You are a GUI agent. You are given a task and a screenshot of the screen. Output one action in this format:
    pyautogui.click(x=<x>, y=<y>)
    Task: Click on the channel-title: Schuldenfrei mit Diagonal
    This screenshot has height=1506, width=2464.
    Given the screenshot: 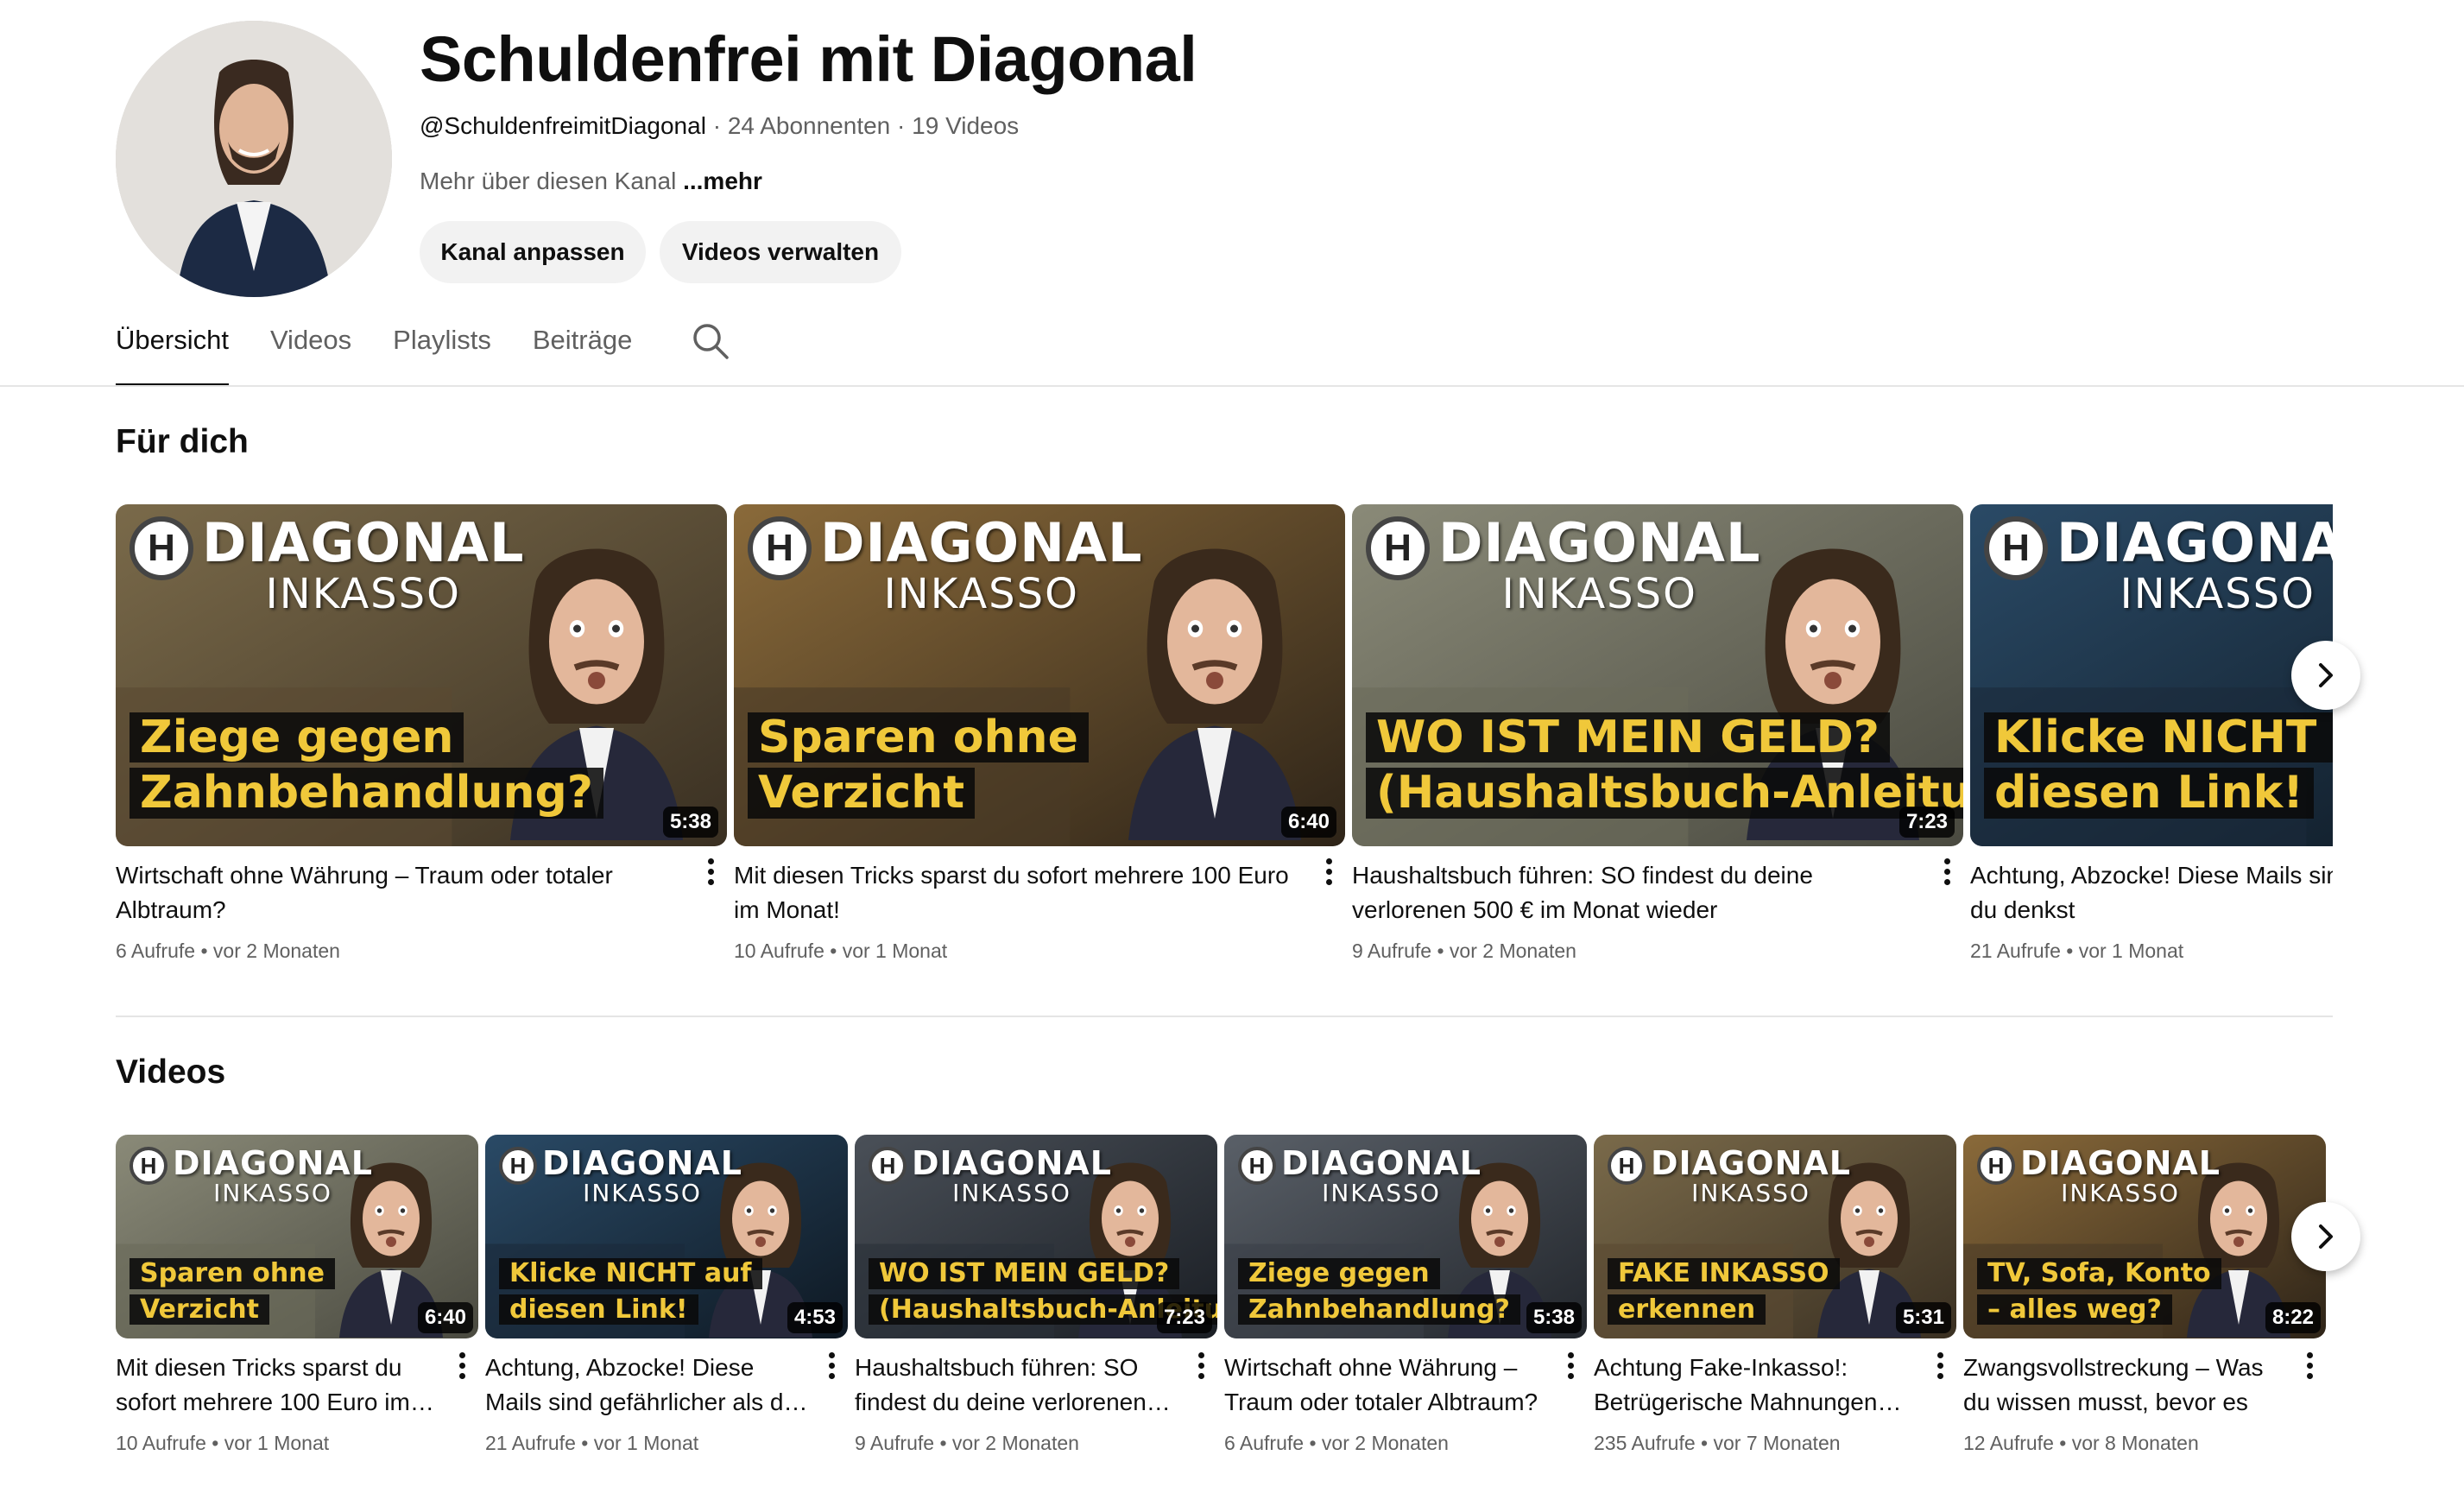 What is the action you would take?
    pyautogui.click(x=808, y=59)
    